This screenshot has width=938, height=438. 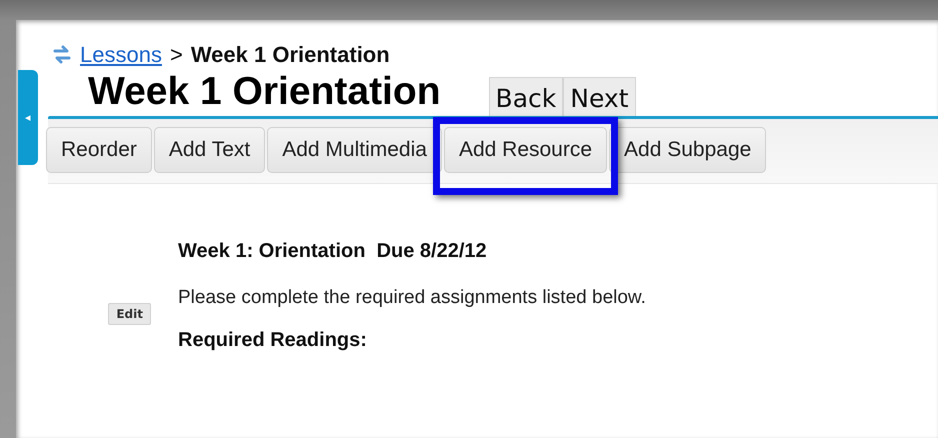 What do you see at coordinates (62, 55) in the screenshot?
I see `sync-icon` at bounding box center [62, 55].